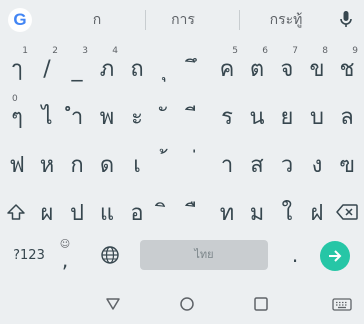  I want to click on key: ค5, so click(227, 68).